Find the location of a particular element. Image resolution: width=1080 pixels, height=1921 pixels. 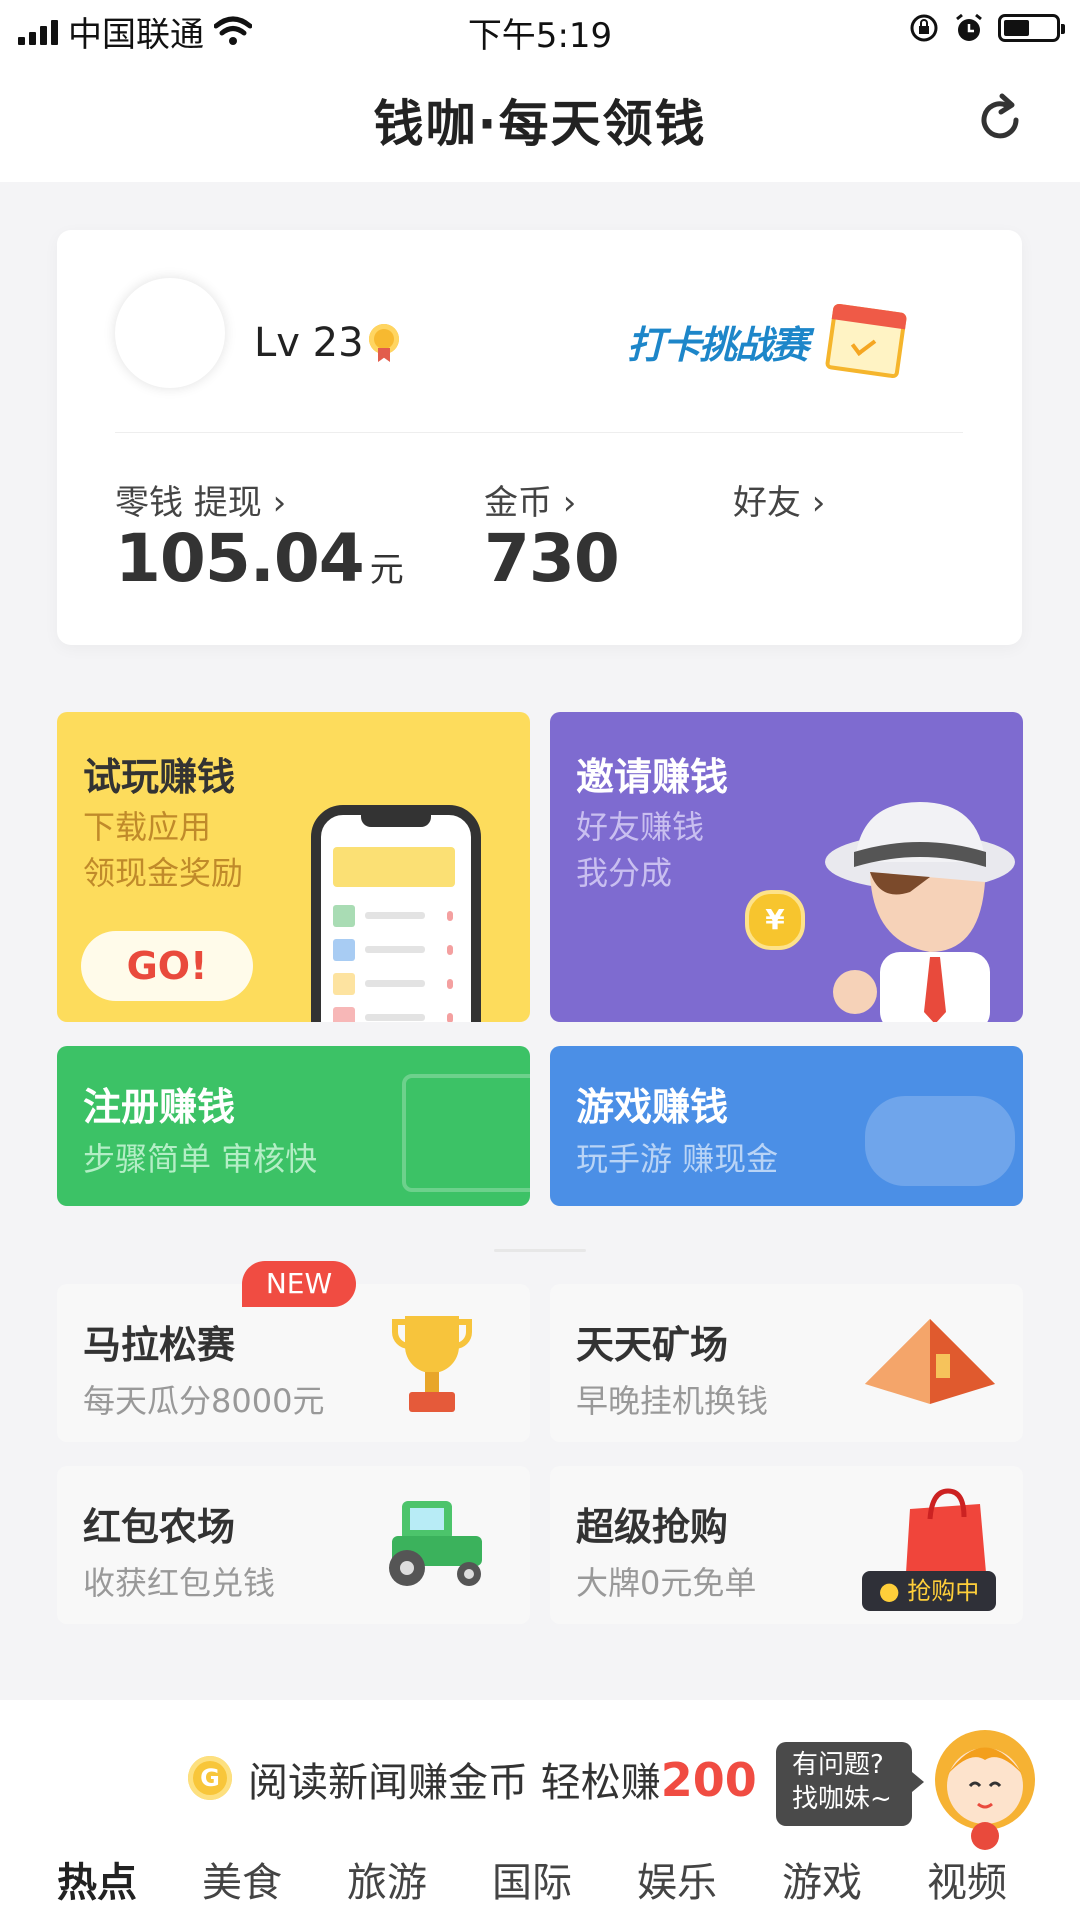

tractor-icon is located at coordinates (435, 1543).